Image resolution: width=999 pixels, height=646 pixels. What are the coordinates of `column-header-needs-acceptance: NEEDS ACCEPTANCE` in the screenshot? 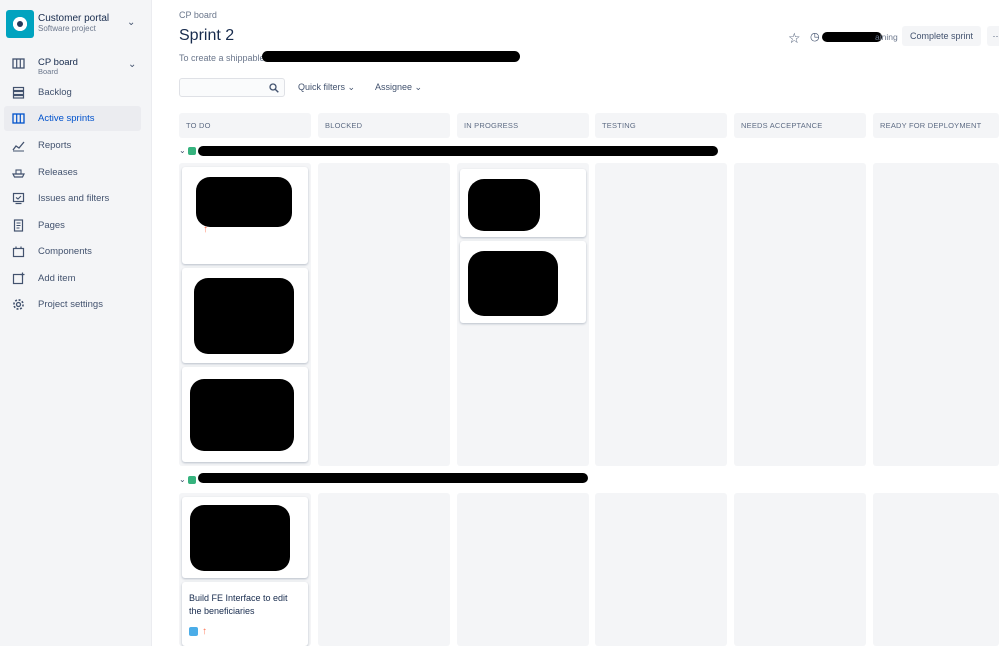 It's located at (800, 125).